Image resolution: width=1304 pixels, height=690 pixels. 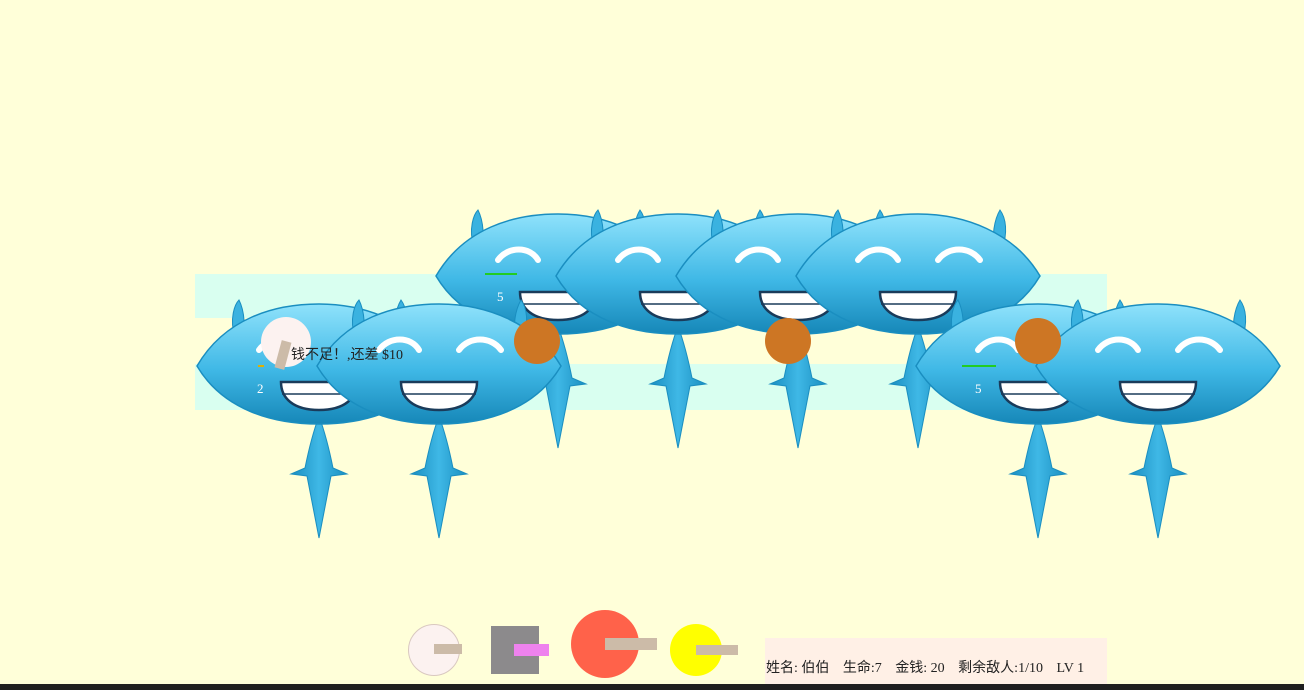 I want to click on shop-red-tower, so click(x=614, y=644).